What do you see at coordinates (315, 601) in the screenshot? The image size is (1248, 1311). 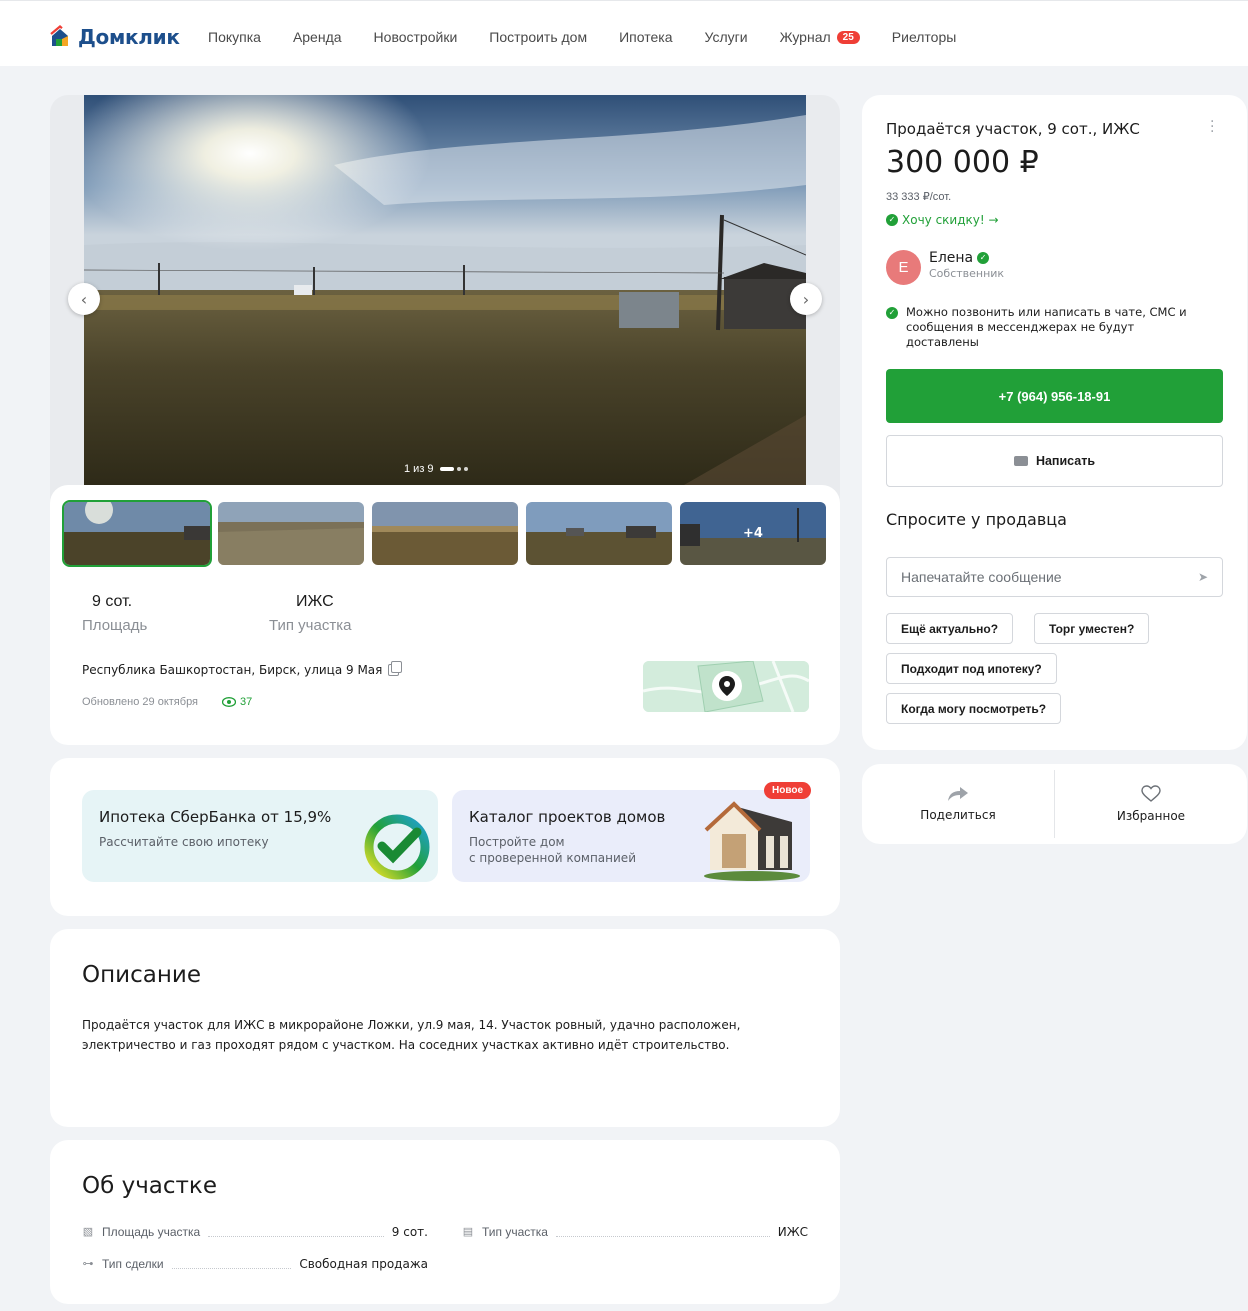 I see `plot-type-value: ИЖС` at bounding box center [315, 601].